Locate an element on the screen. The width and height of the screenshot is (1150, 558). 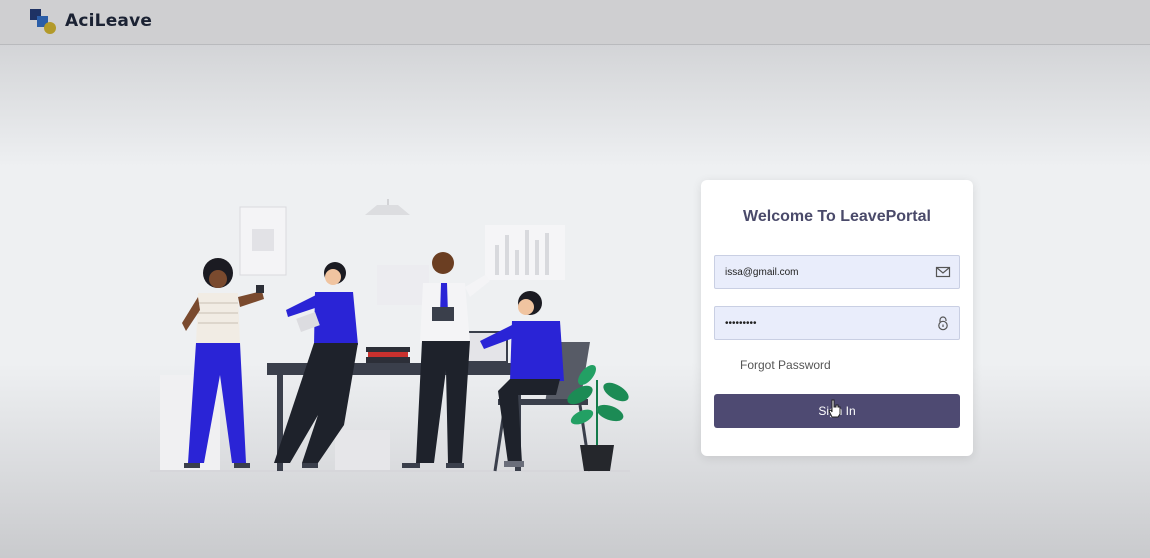
forgot-password-link: Forgot Password is located at coordinates (785, 365).